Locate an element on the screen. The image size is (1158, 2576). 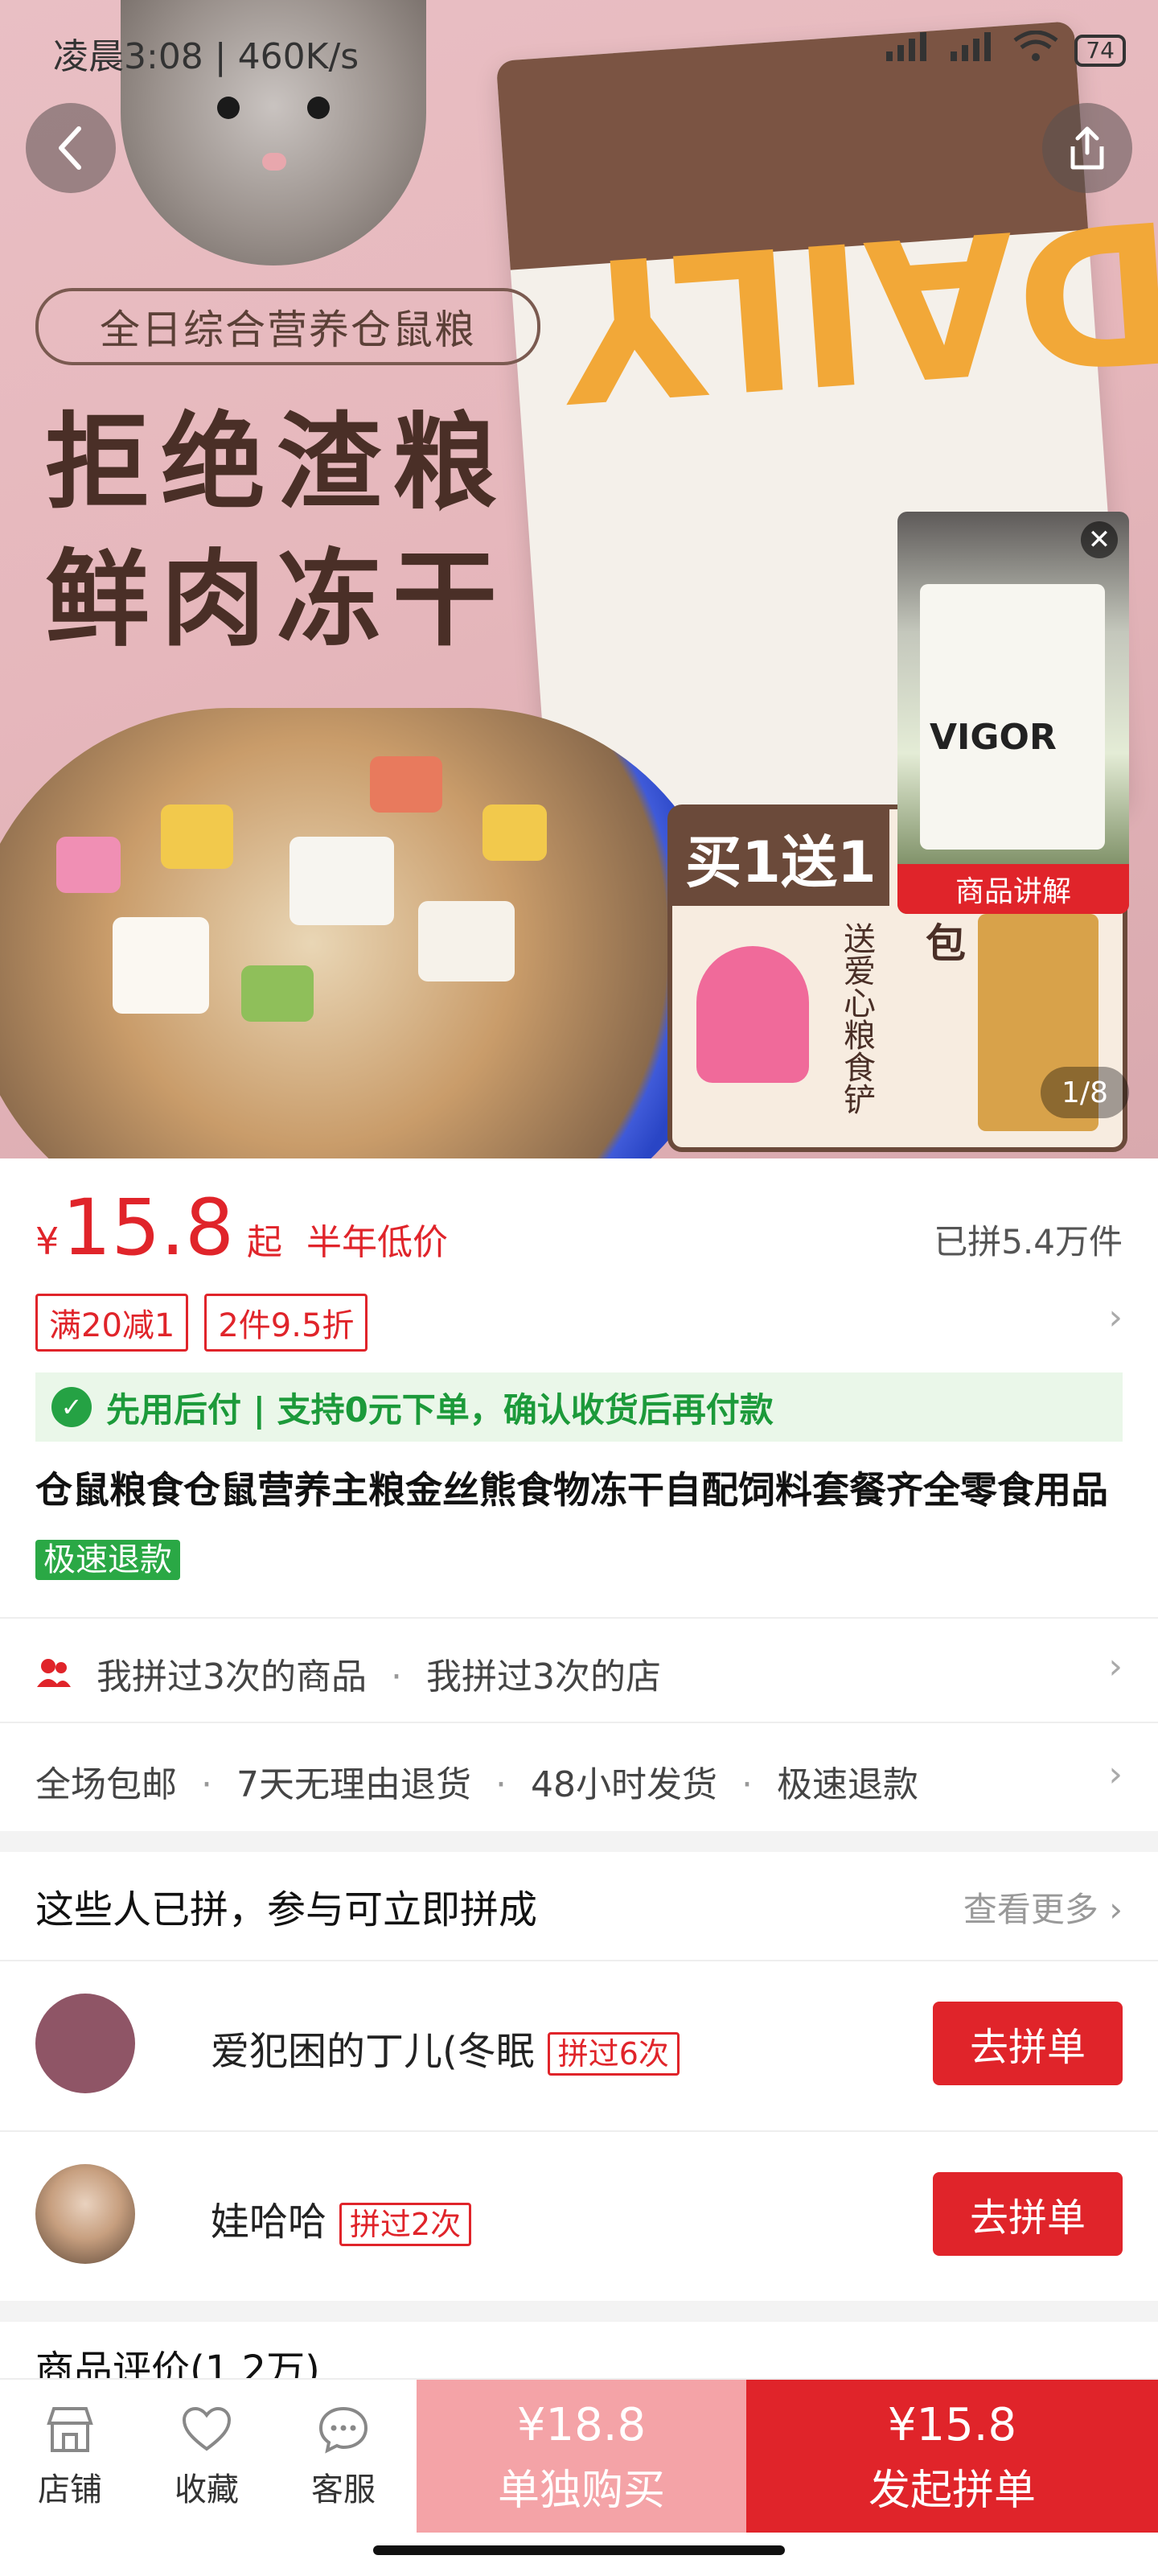
image-counter: 1/8 is located at coordinates (1085, 1092).